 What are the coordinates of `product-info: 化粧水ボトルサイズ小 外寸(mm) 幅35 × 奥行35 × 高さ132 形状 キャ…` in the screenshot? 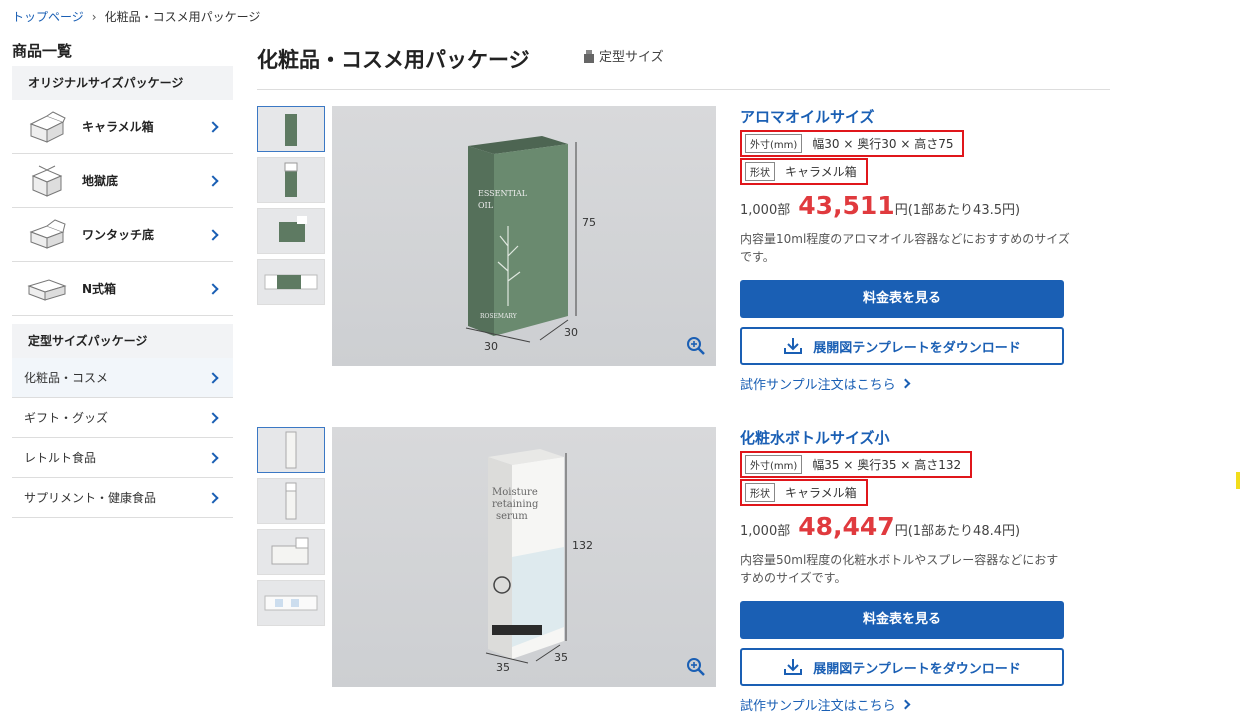 It's located at (905, 570).